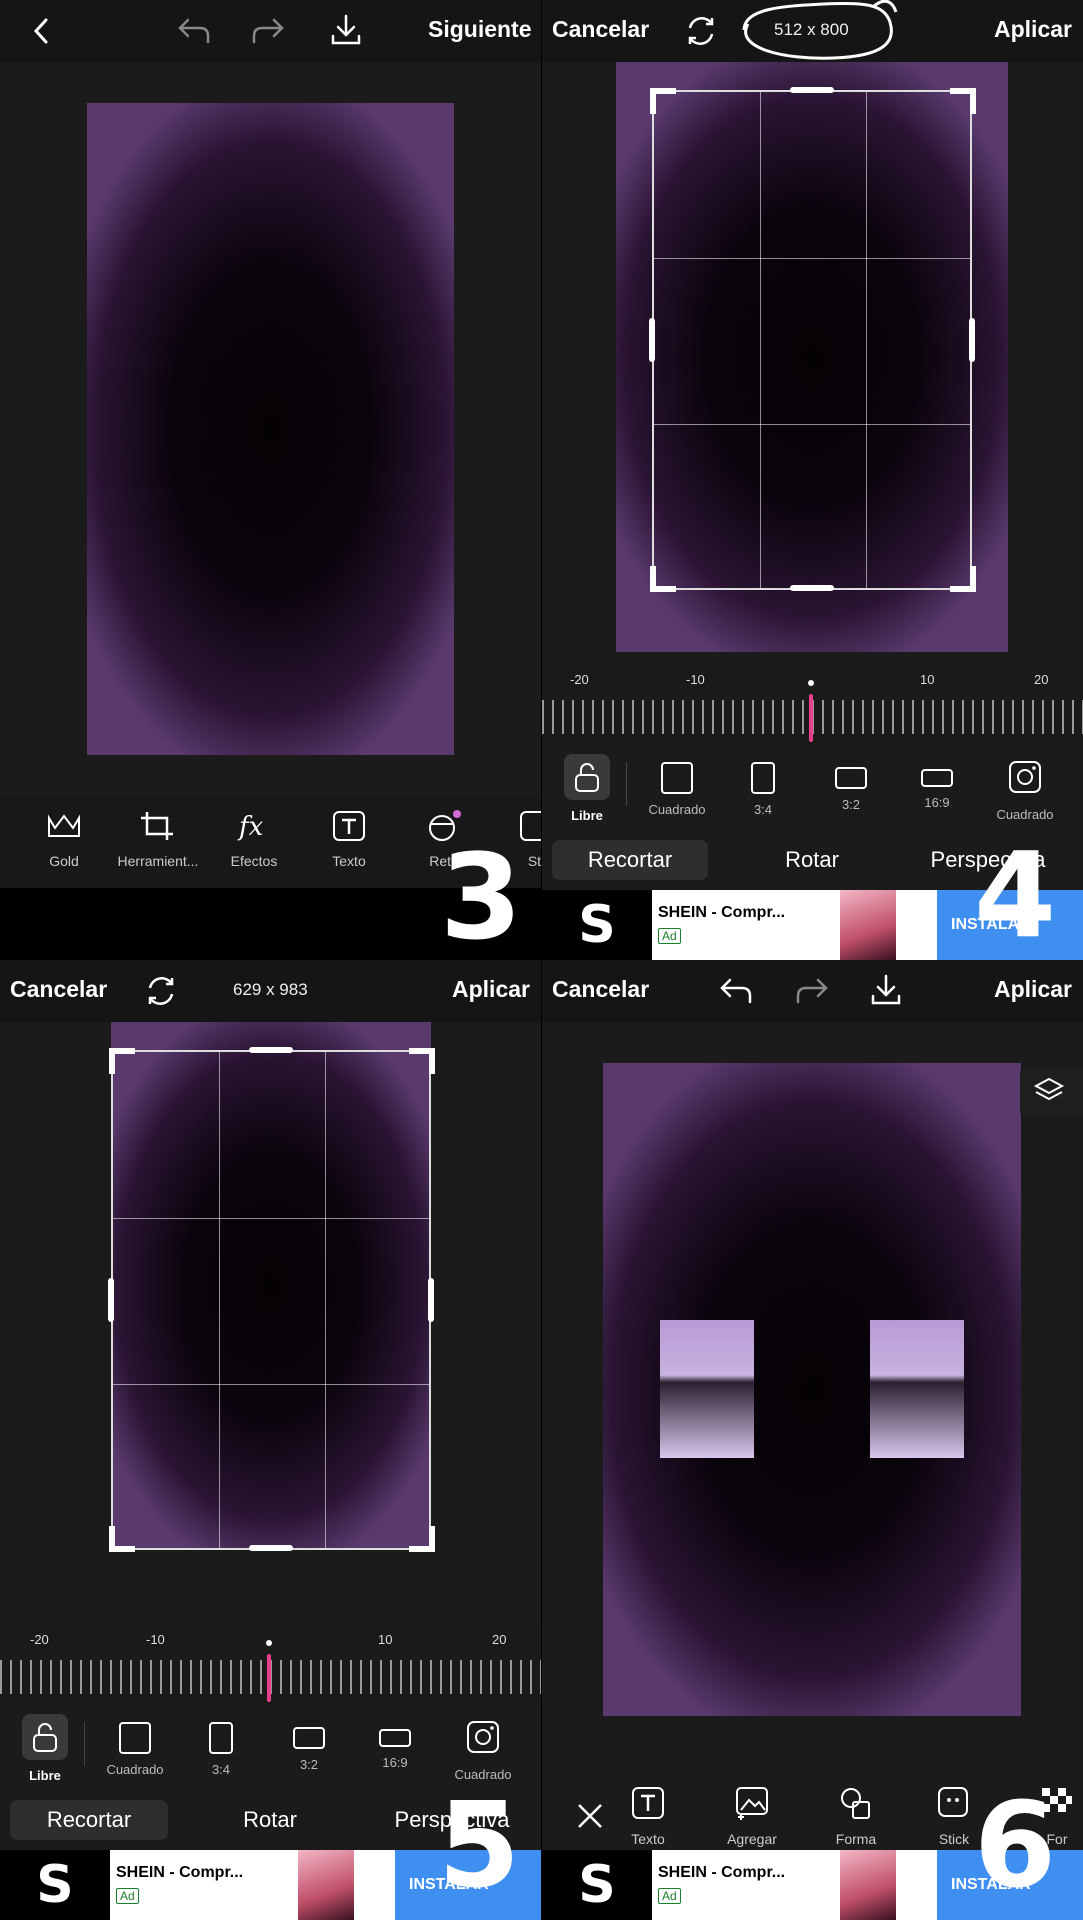 The image size is (1083, 1920). Describe the element at coordinates (917, 1389) in the screenshot. I see `sticker-photo-right` at that location.